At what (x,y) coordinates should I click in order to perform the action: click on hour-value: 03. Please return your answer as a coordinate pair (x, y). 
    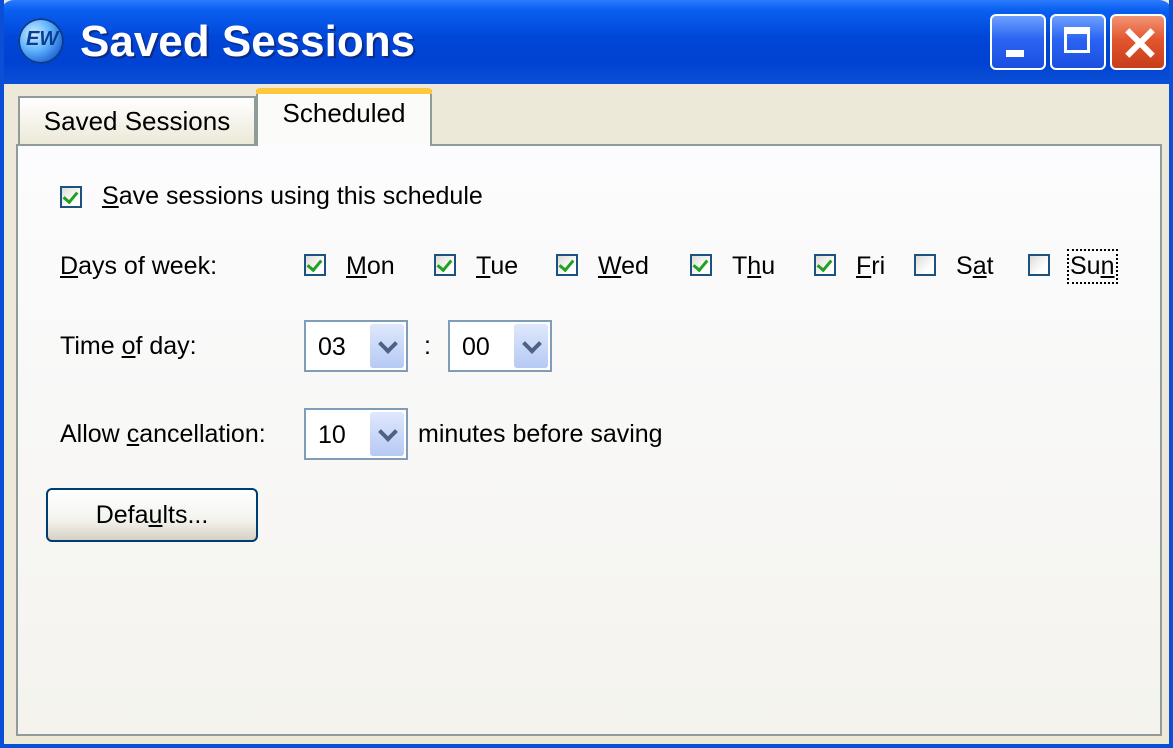
    Looking at the image, I should click on (332, 347).